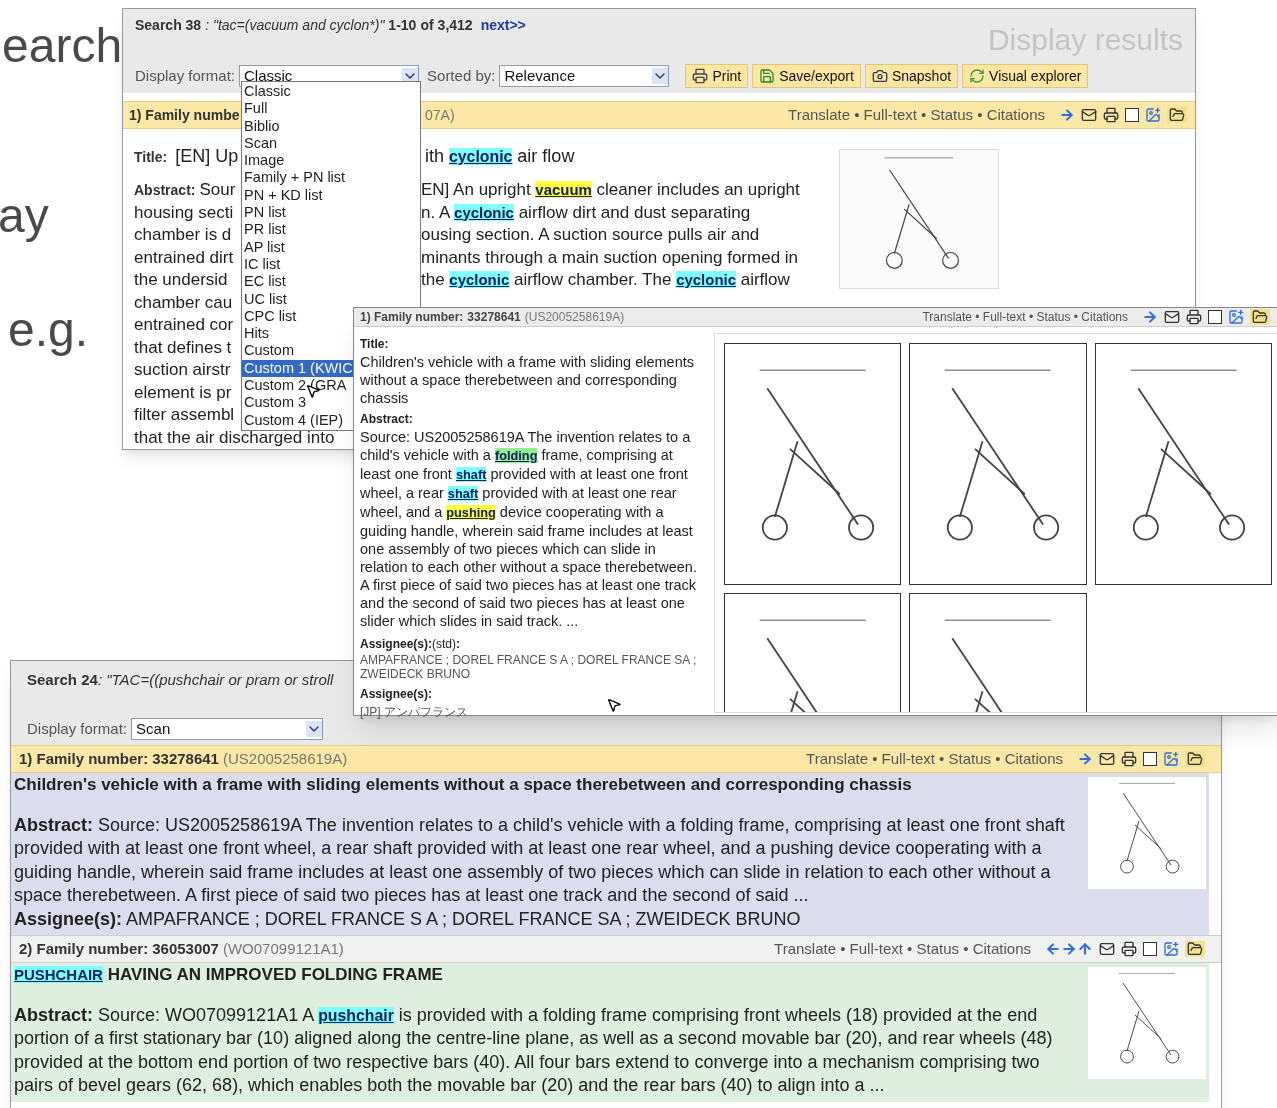  Describe the element at coordinates (584, 76) in the screenshot. I see `select-field: Relevance` at that location.